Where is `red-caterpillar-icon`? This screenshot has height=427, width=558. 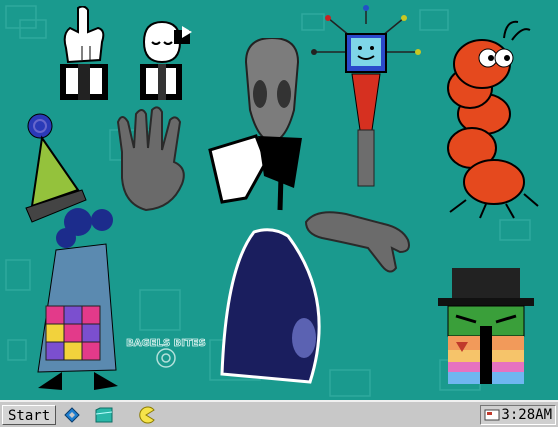
red-caterpillar-icon is located at coordinates (489, 121).